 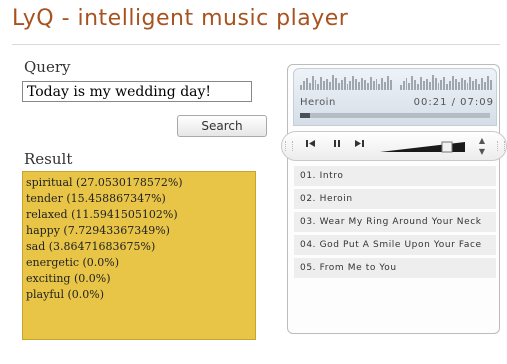 I want to click on result-line: spiritual (27.0530178572%), so click(x=104, y=182).